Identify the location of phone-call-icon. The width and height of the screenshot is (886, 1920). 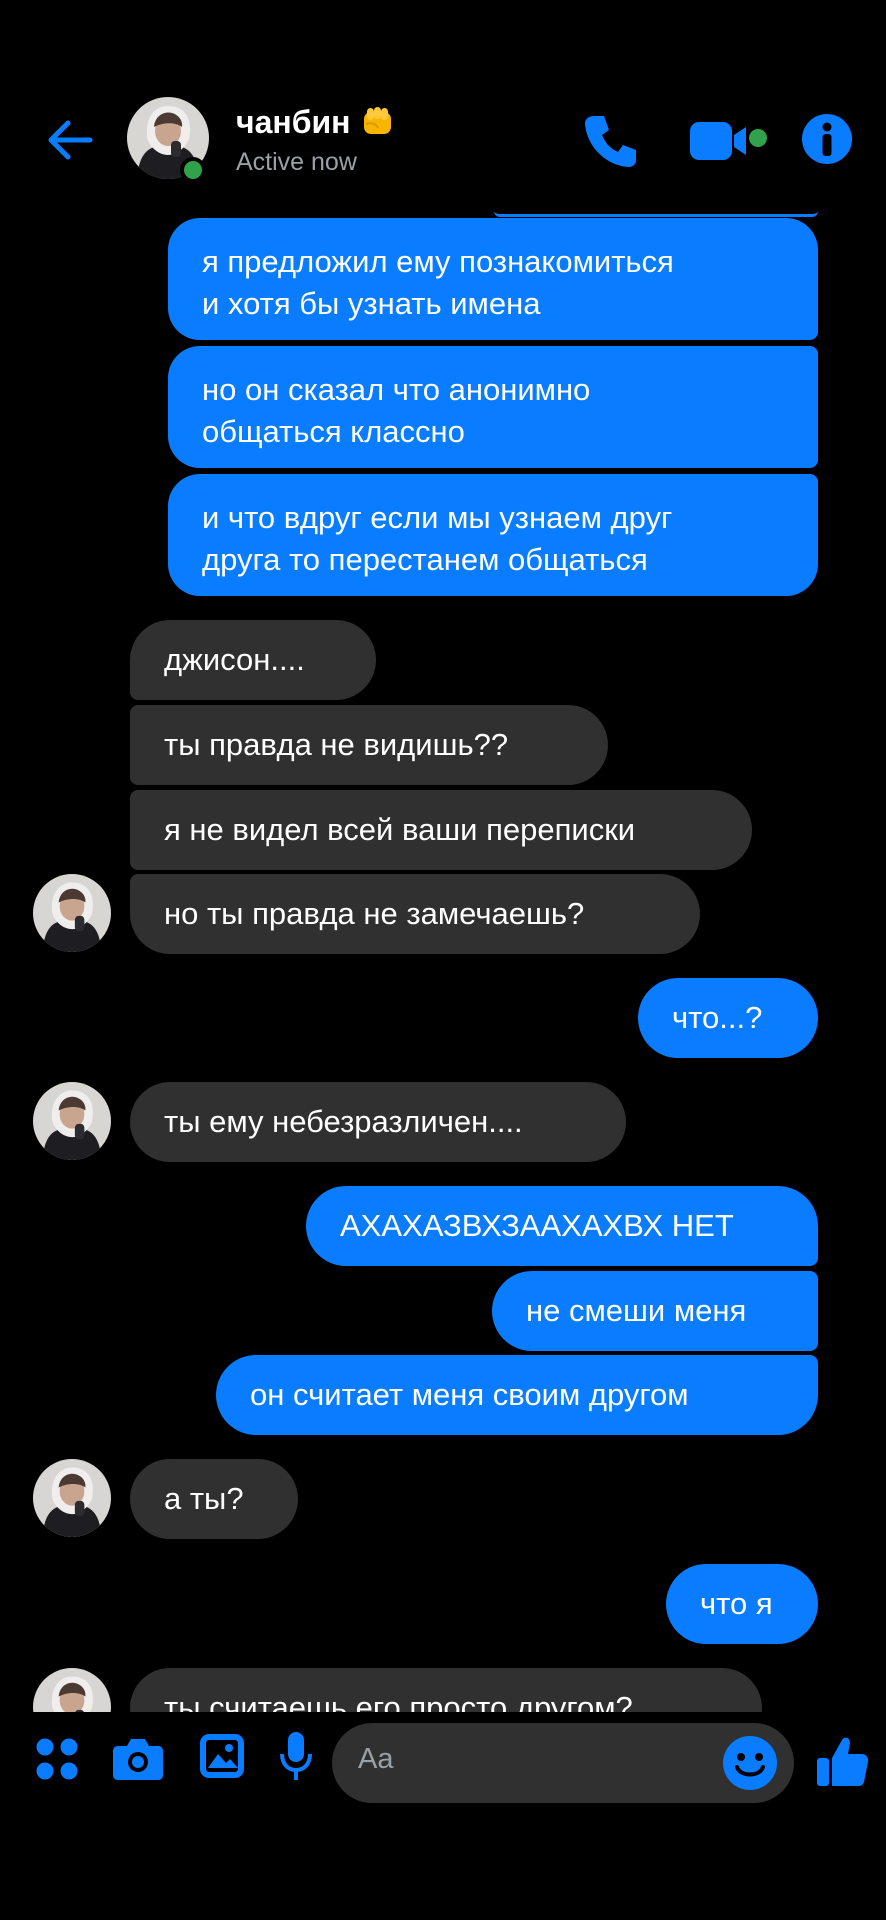
(611, 141).